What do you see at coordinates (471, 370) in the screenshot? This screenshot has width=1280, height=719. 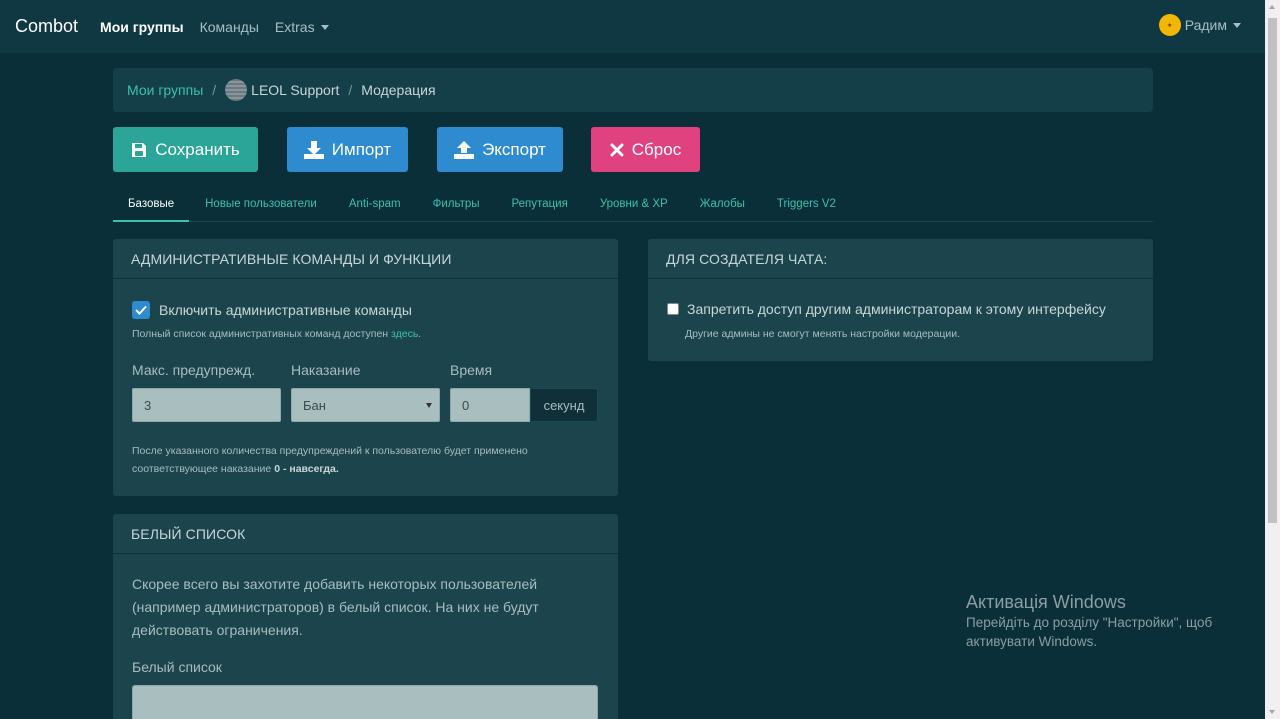 I see `time-label: Время` at bounding box center [471, 370].